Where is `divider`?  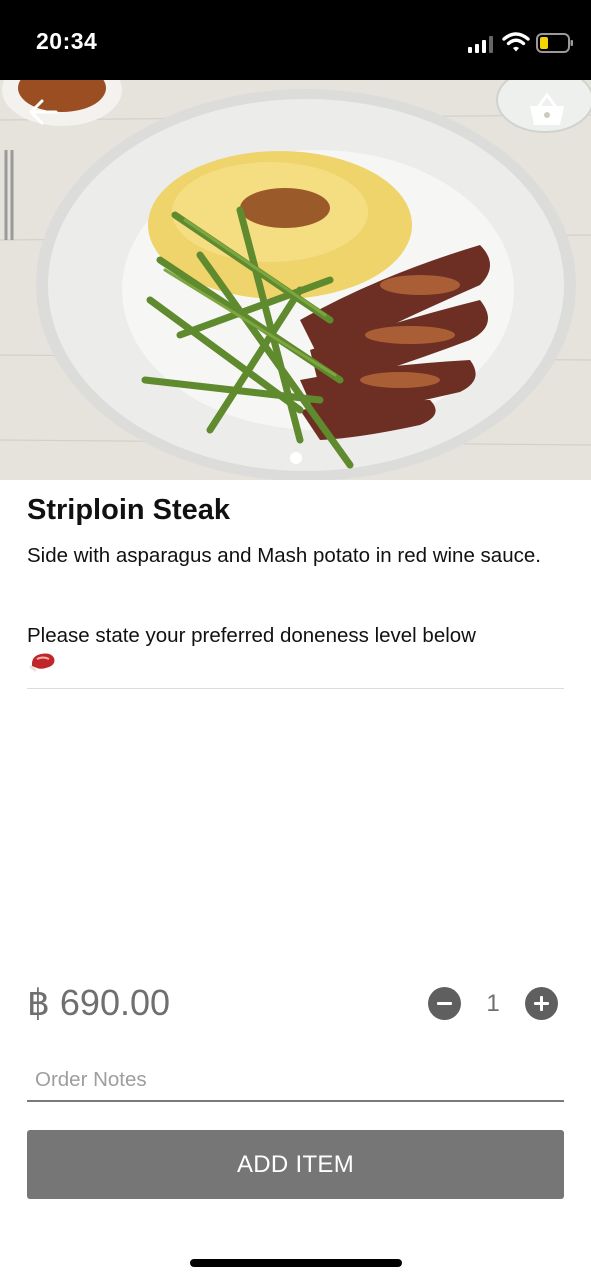
divider is located at coordinates (295, 688).